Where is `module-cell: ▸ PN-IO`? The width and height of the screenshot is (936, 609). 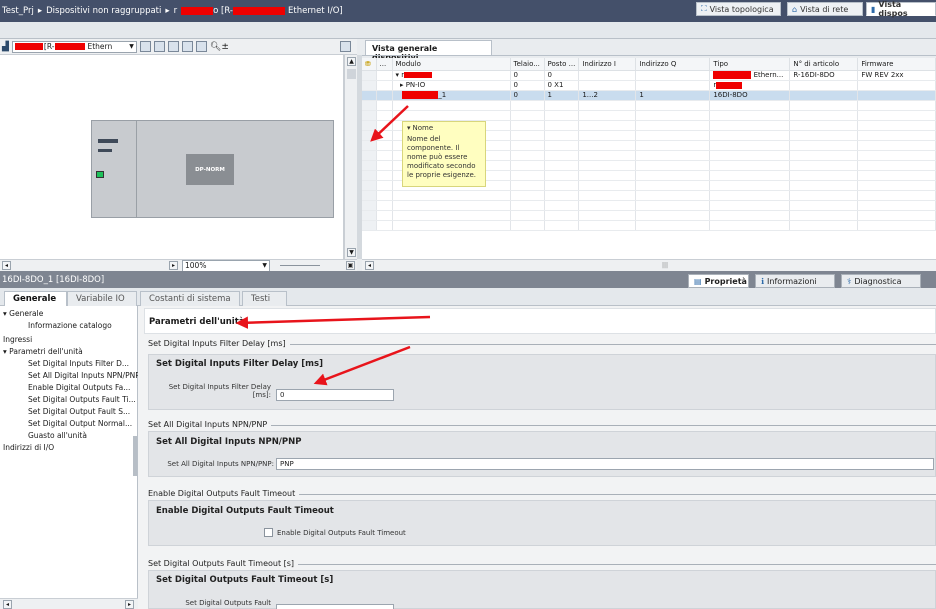
module-cell: ▸ PN-IO is located at coordinates (451, 85).